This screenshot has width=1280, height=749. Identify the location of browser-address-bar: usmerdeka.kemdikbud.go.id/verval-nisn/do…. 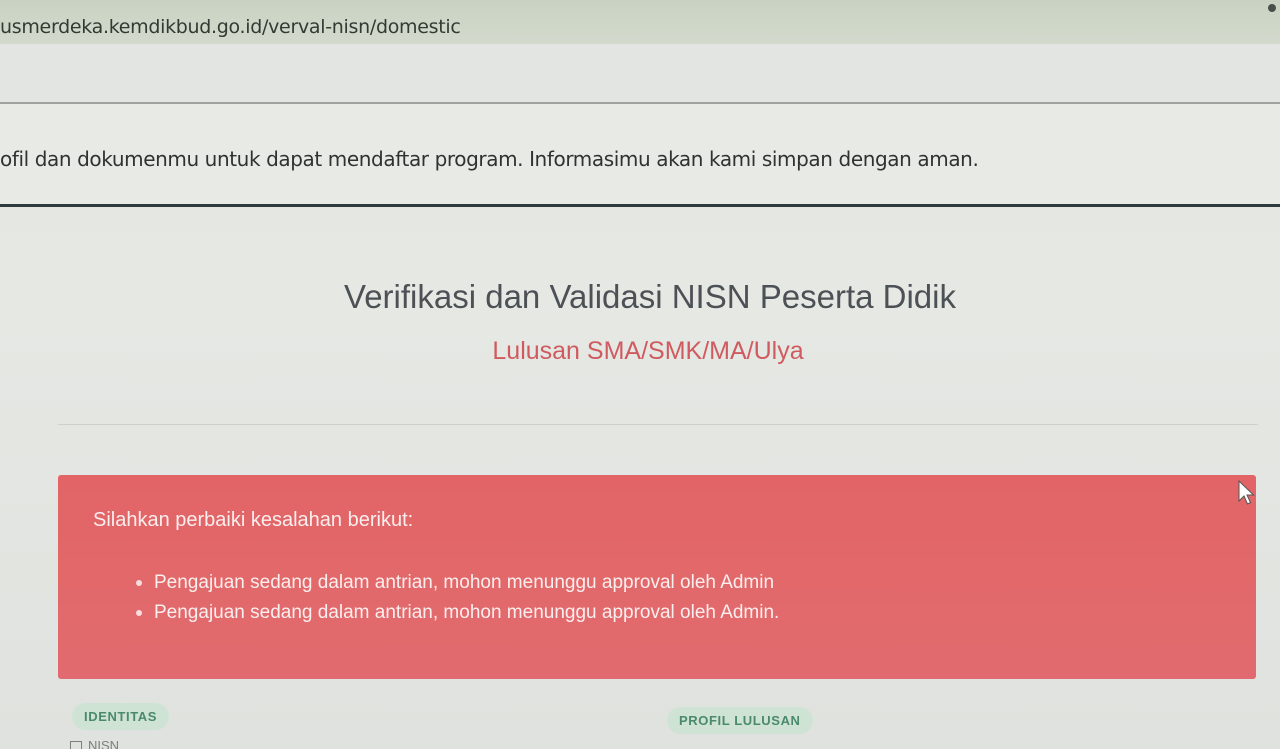
(640, 22).